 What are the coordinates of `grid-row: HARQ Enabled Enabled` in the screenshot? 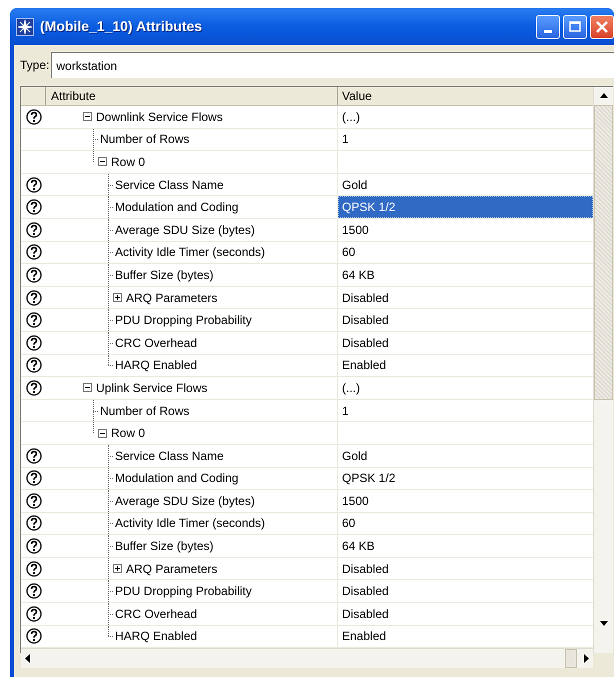 It's located at (307, 366).